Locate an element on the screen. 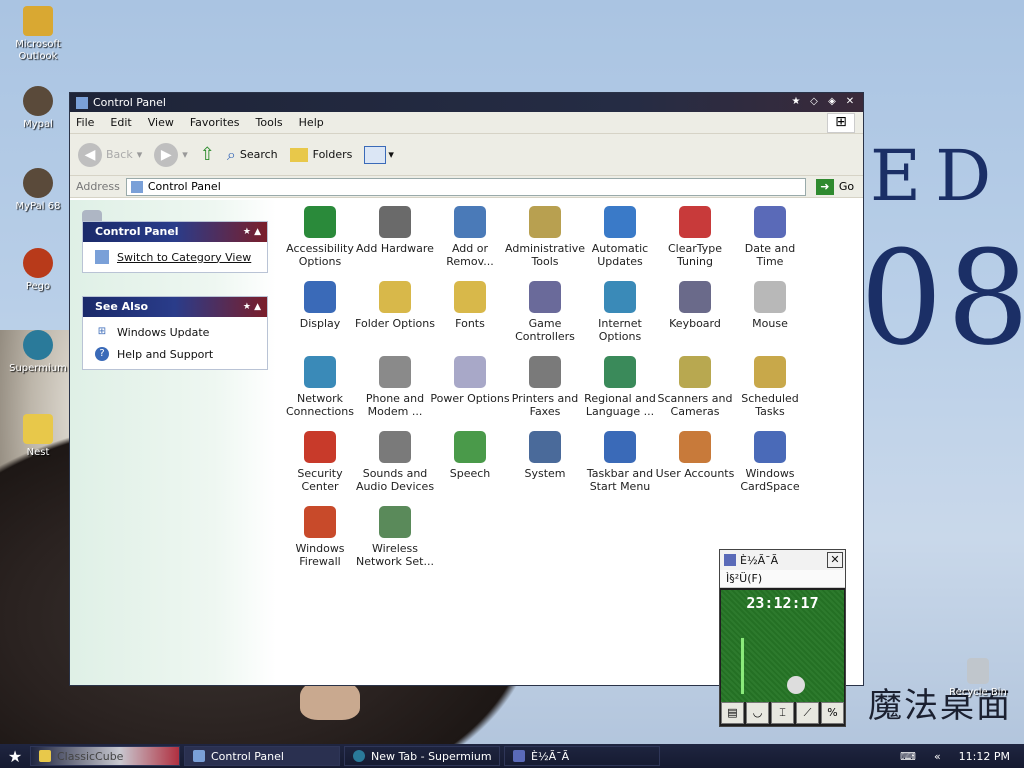 The width and height of the screenshot is (1024, 768). ball-graphic is located at coordinates (796, 685).